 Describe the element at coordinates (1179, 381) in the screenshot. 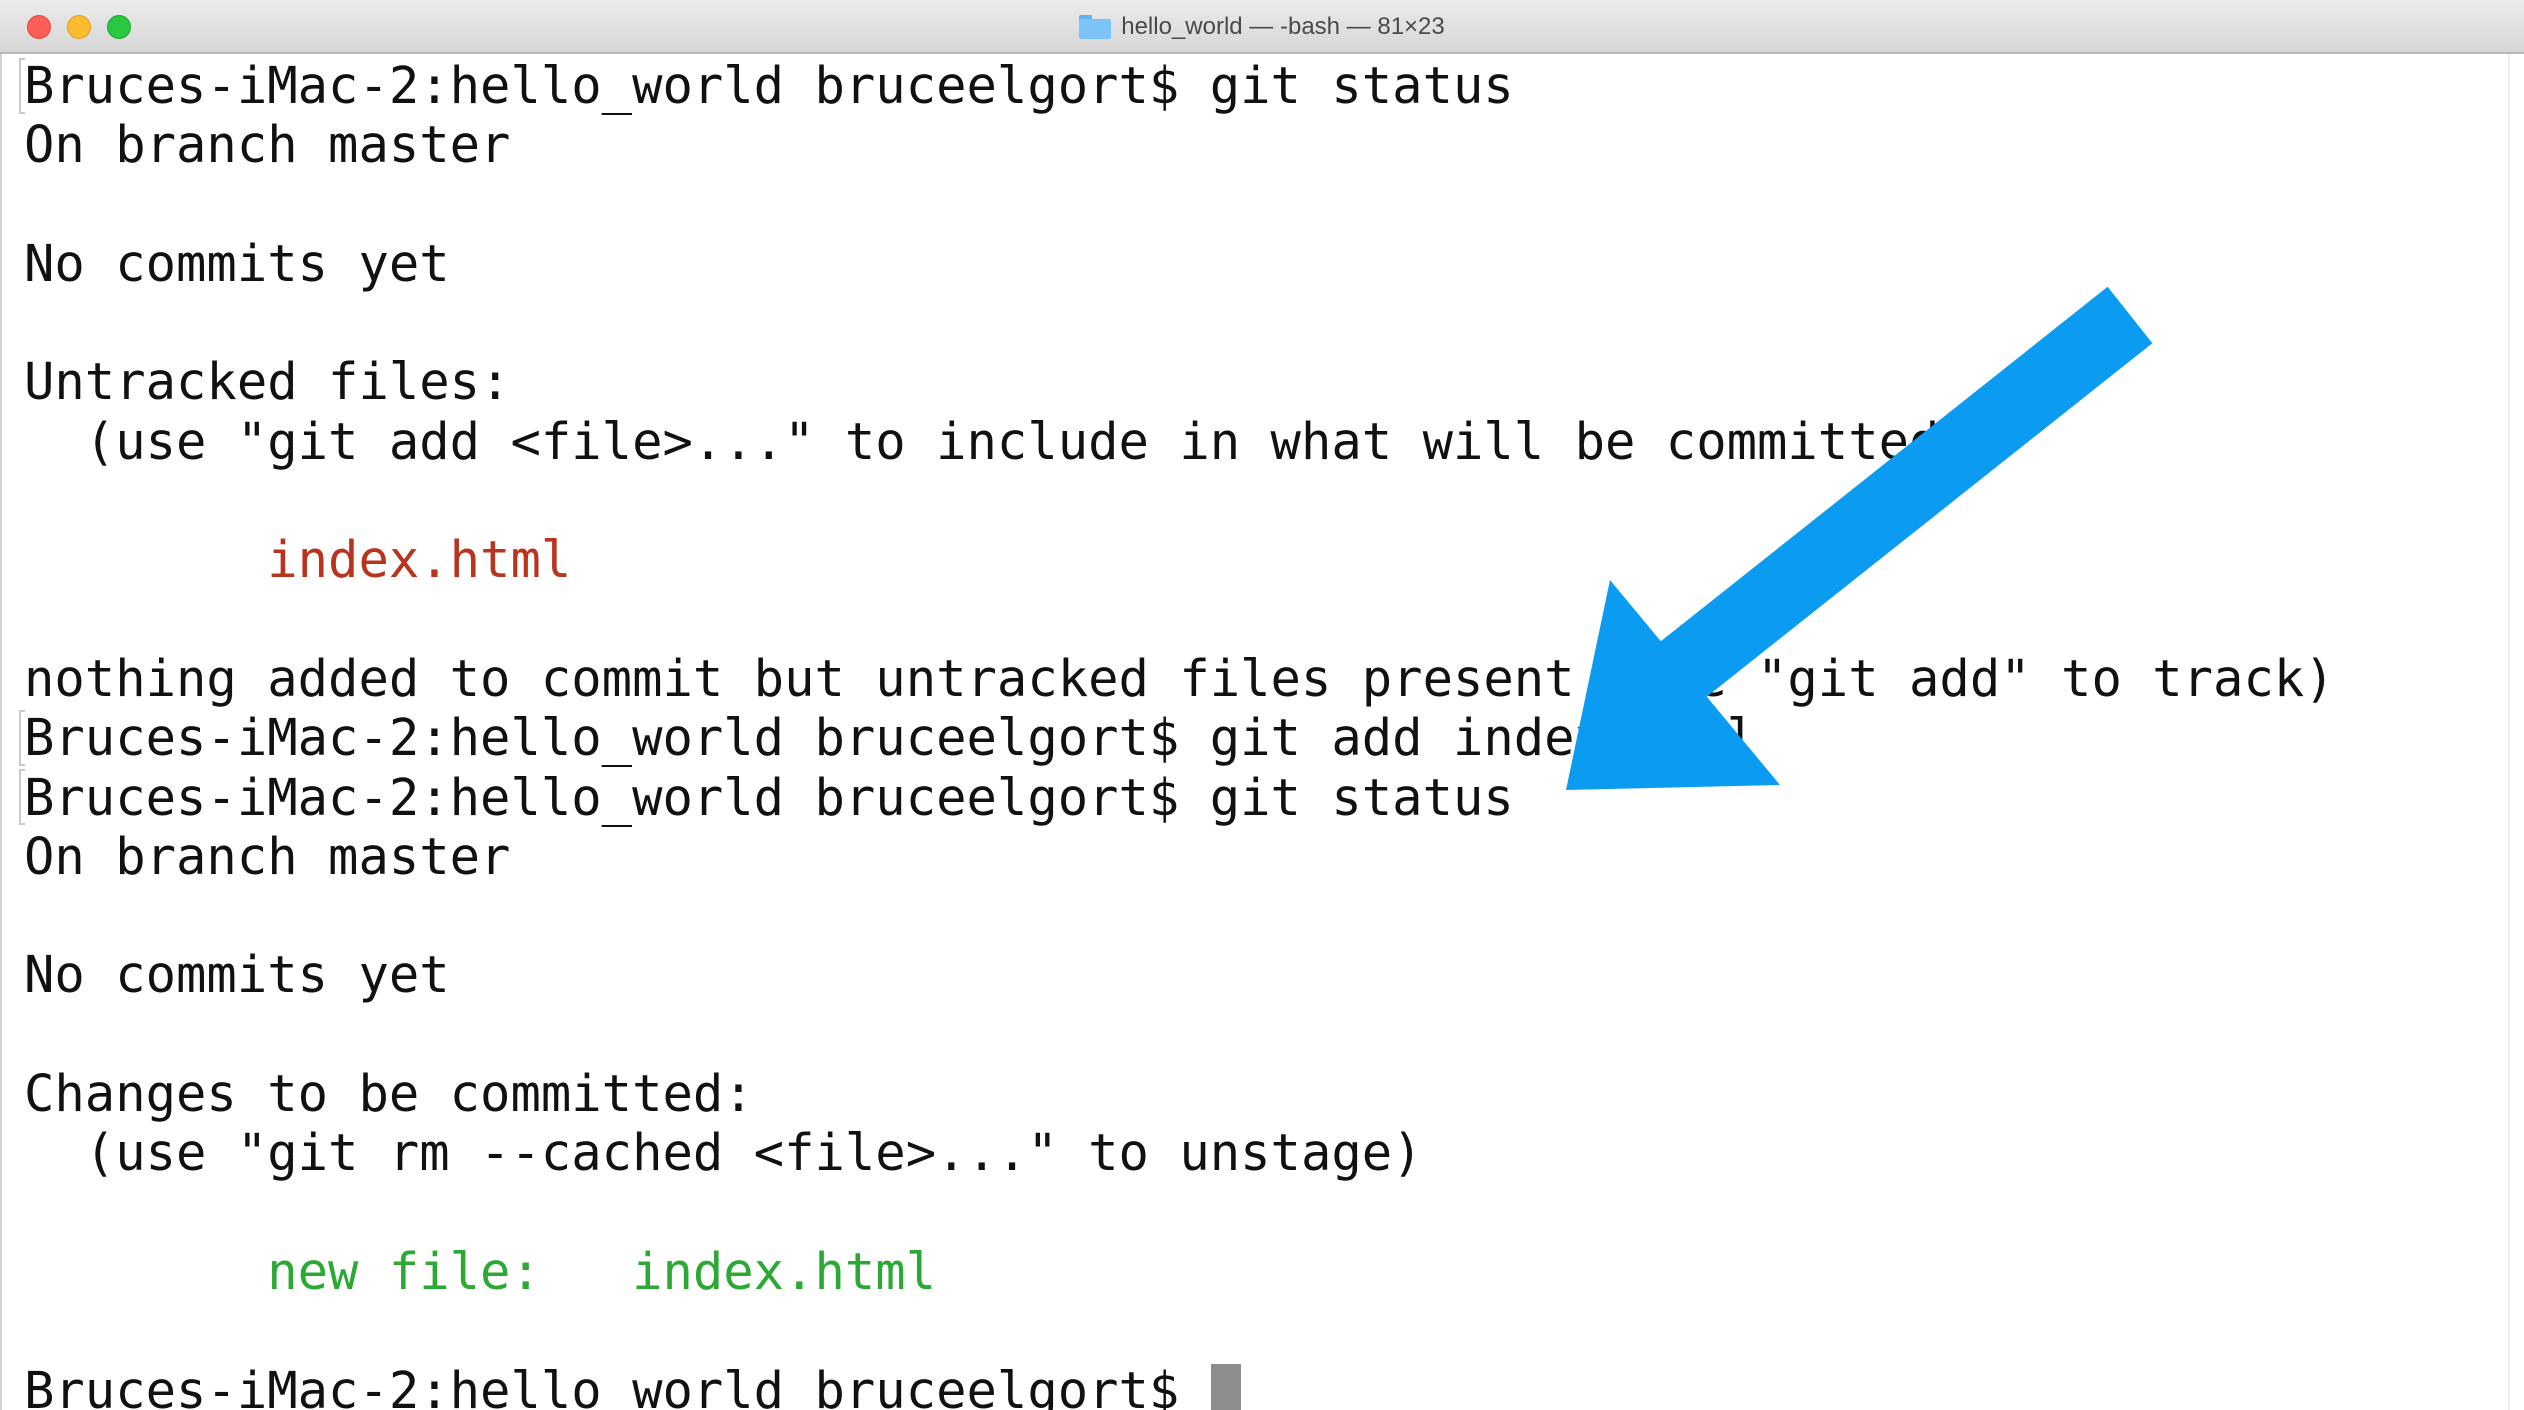

I see `terminal-line: Untracked files:` at that location.